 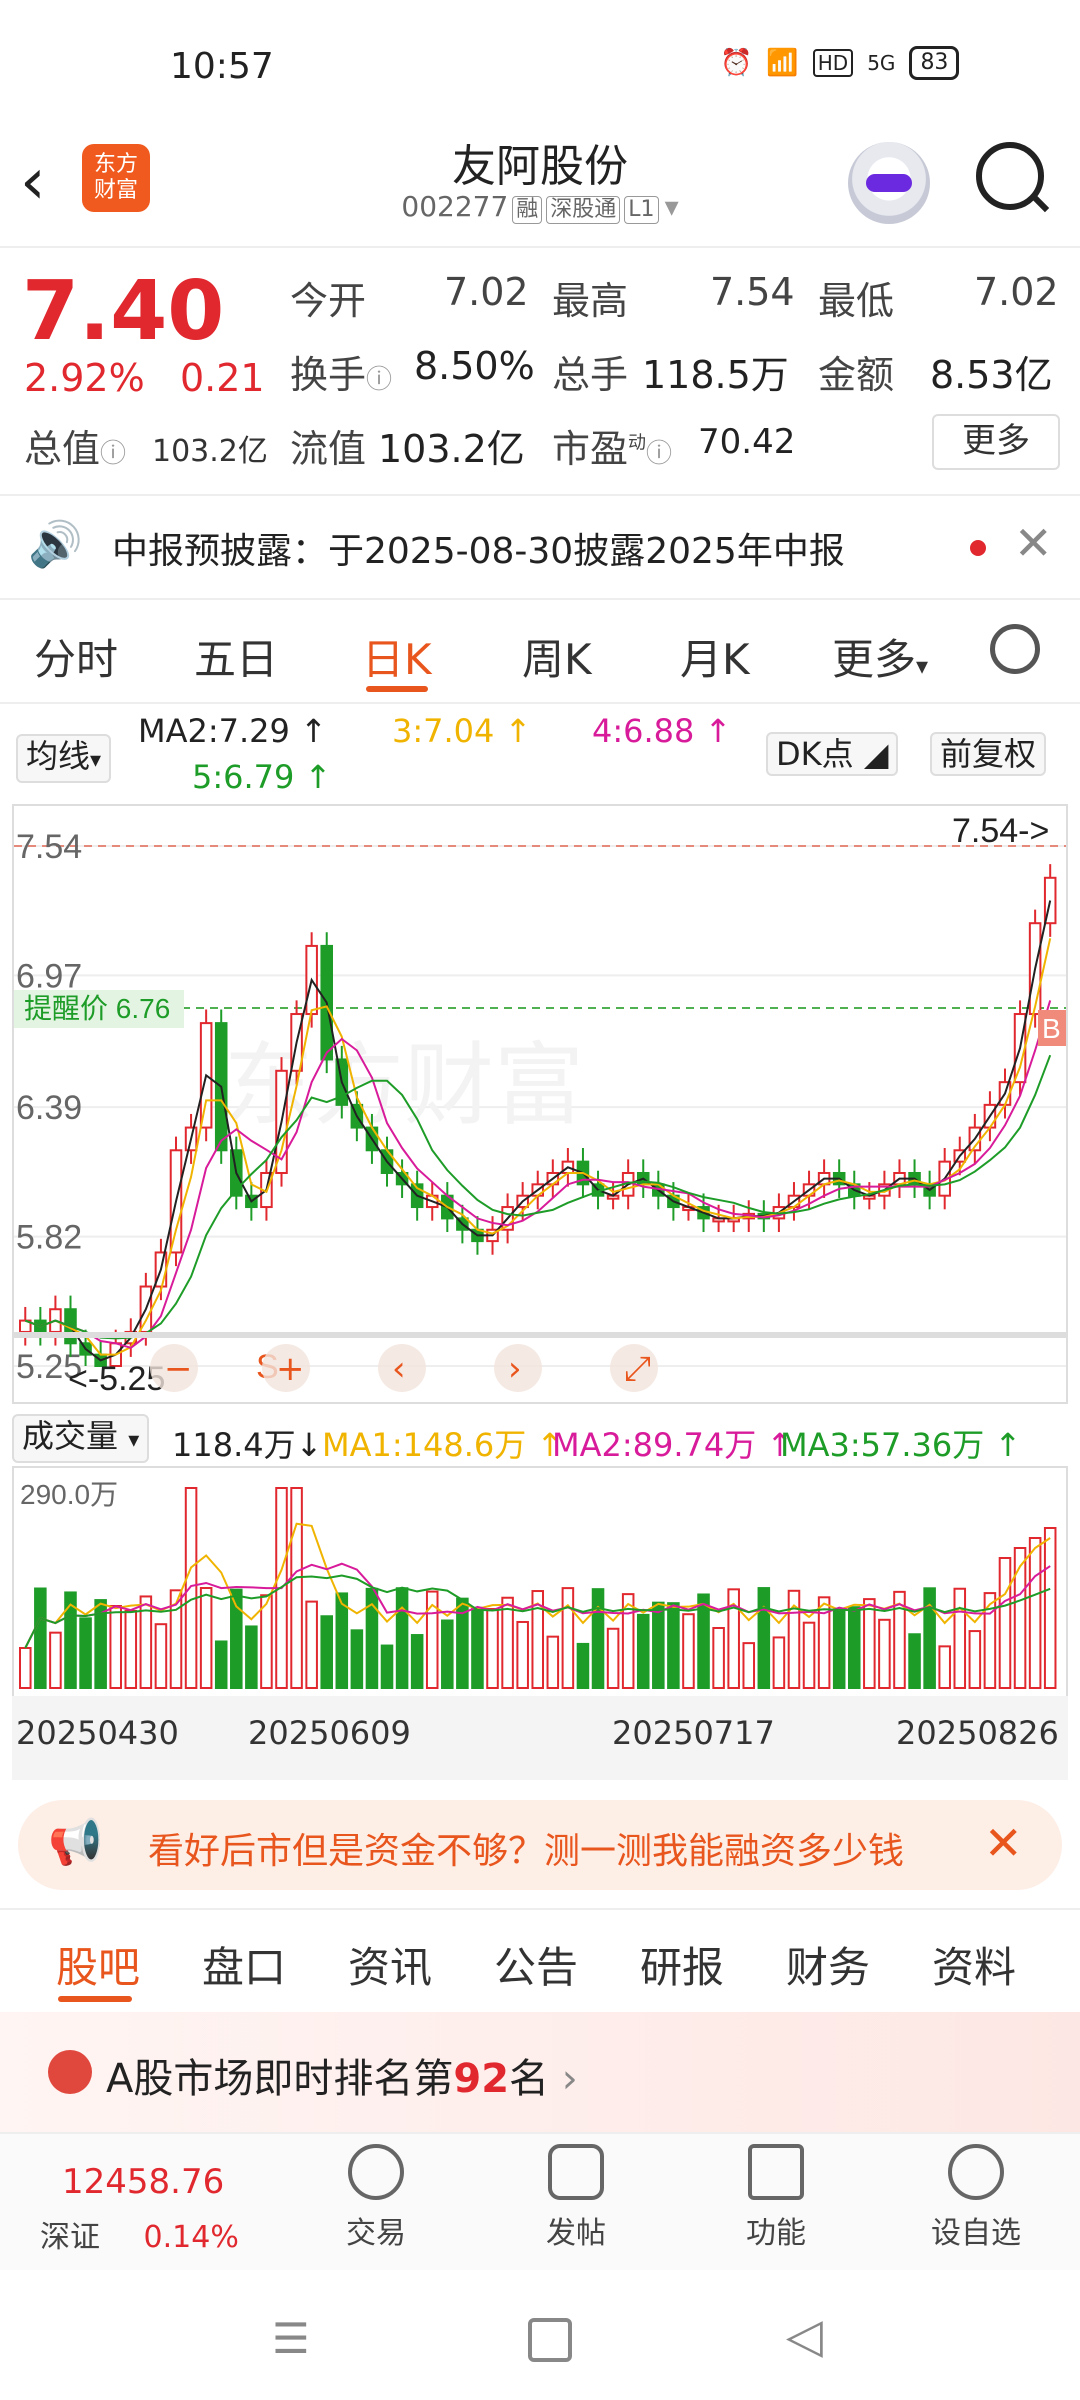 I want to click on rank-number: 92, so click(x=481, y=2079).